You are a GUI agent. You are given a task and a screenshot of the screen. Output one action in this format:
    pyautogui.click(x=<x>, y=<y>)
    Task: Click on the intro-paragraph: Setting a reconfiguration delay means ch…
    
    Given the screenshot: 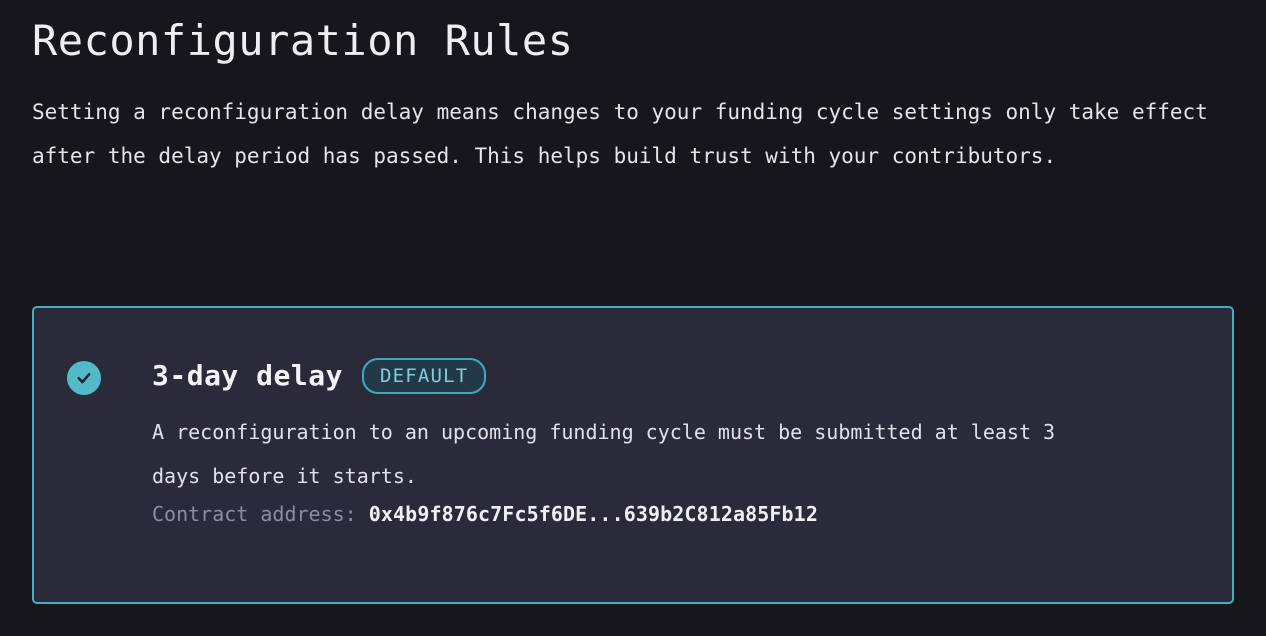 What is the action you would take?
    pyautogui.click(x=620, y=134)
    